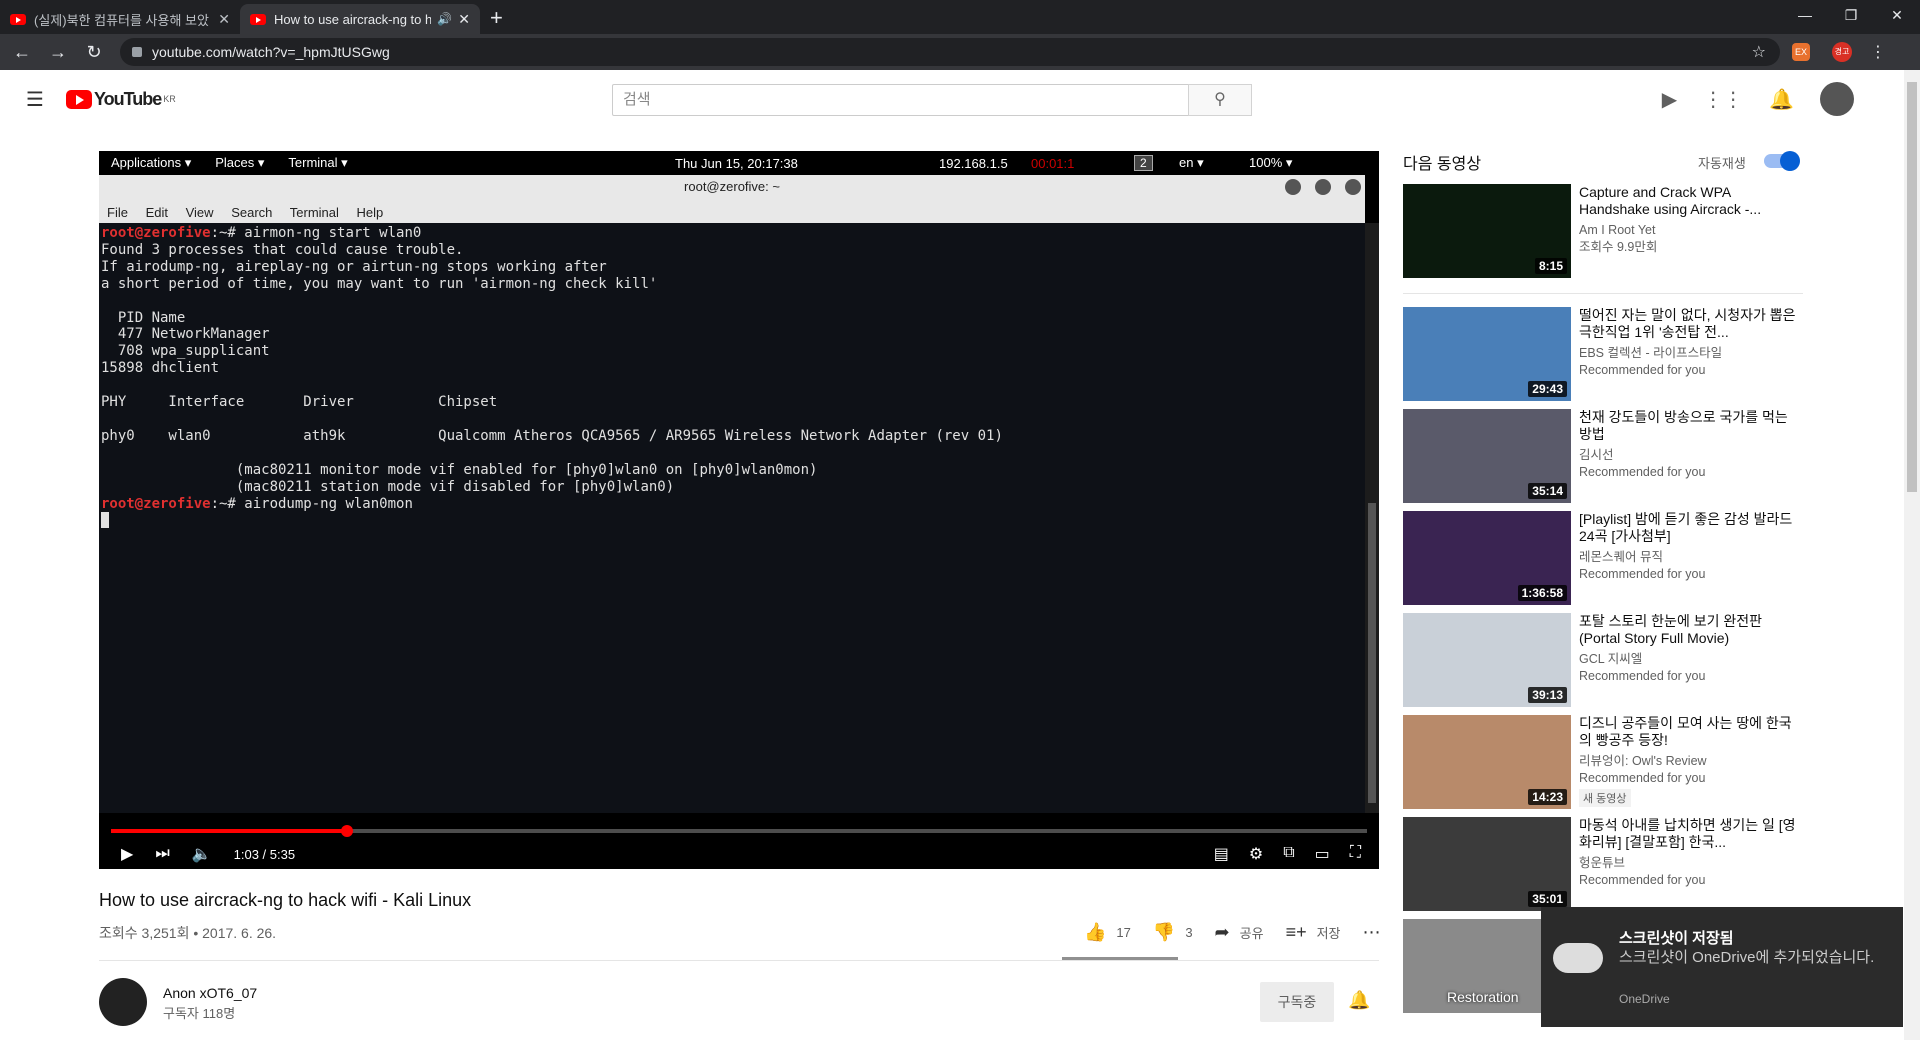 The height and width of the screenshot is (1040, 1920). What do you see at coordinates (347, 831) in the screenshot?
I see `progress-scrubber` at bounding box center [347, 831].